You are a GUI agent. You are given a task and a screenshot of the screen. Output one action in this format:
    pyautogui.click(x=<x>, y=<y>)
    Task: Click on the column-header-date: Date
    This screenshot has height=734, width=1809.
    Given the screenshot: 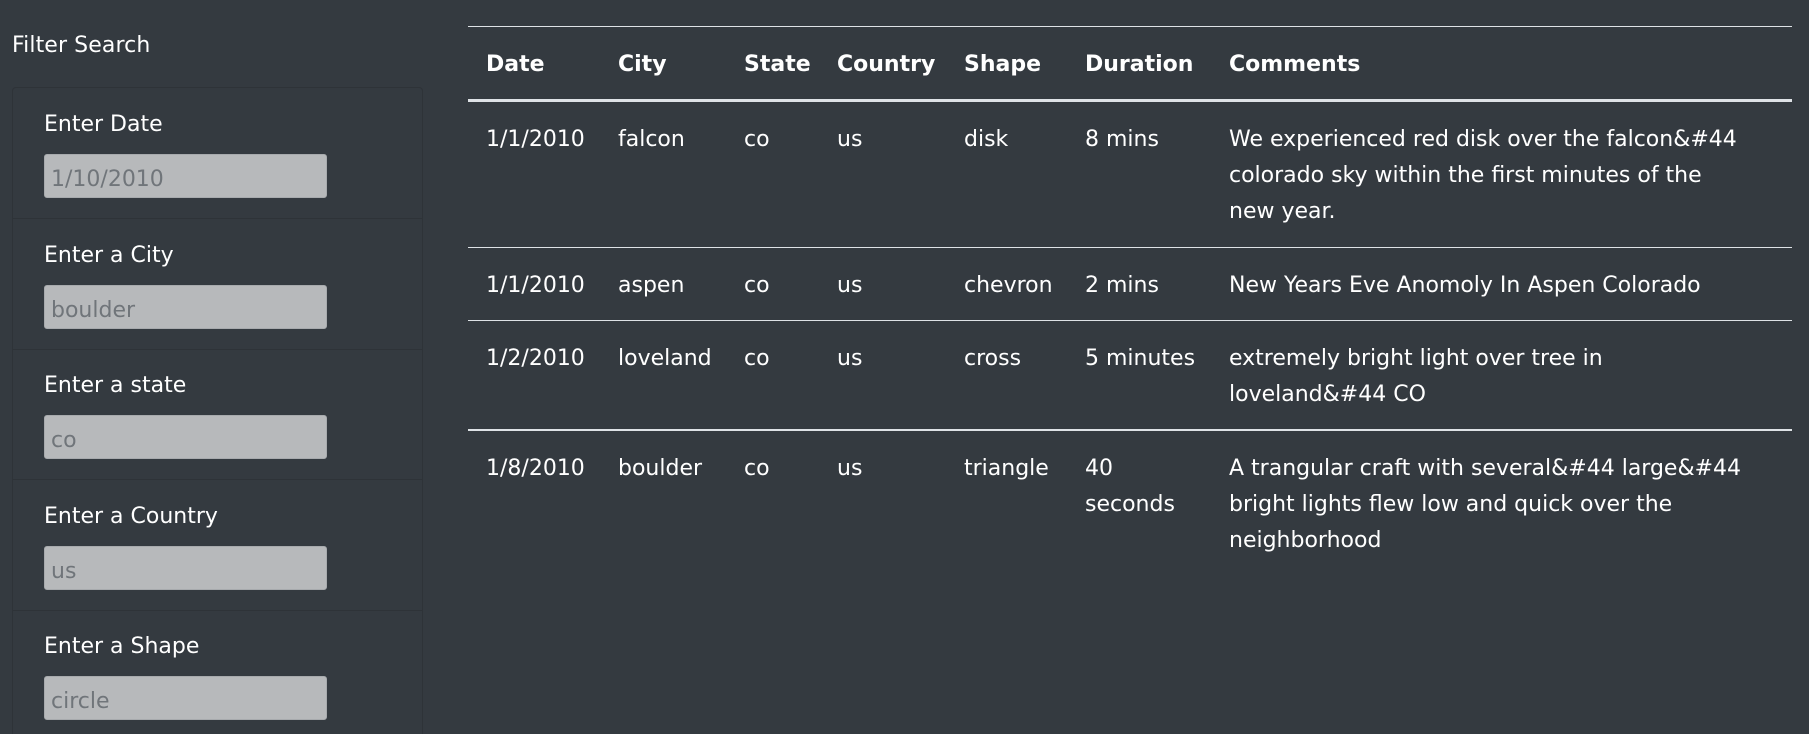 What is the action you would take?
    pyautogui.click(x=515, y=65)
    